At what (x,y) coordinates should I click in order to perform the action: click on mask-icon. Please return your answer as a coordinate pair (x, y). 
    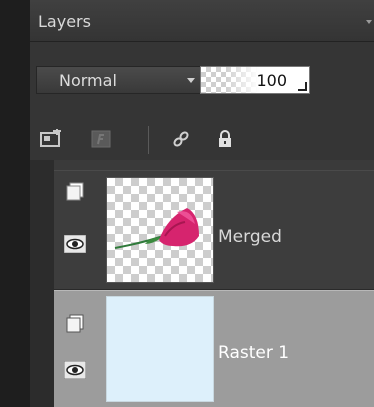
    Looking at the image, I should click on (101, 139).